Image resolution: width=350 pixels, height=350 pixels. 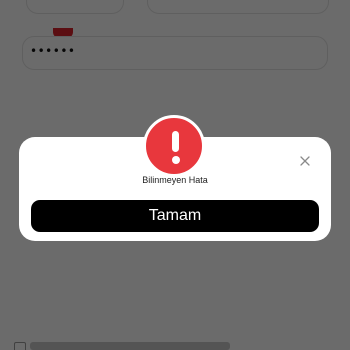 I want to click on close-icon, so click(x=305, y=161).